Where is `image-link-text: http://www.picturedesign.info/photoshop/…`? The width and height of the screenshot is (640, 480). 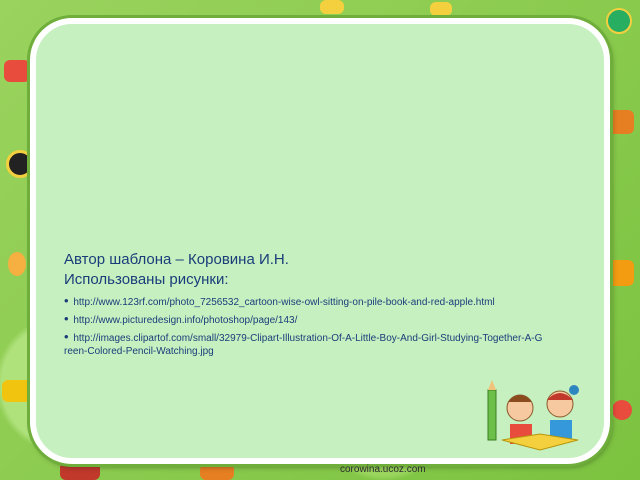
image-link-text: http://www.picturedesign.info/photoshop/… is located at coordinates (185, 320).